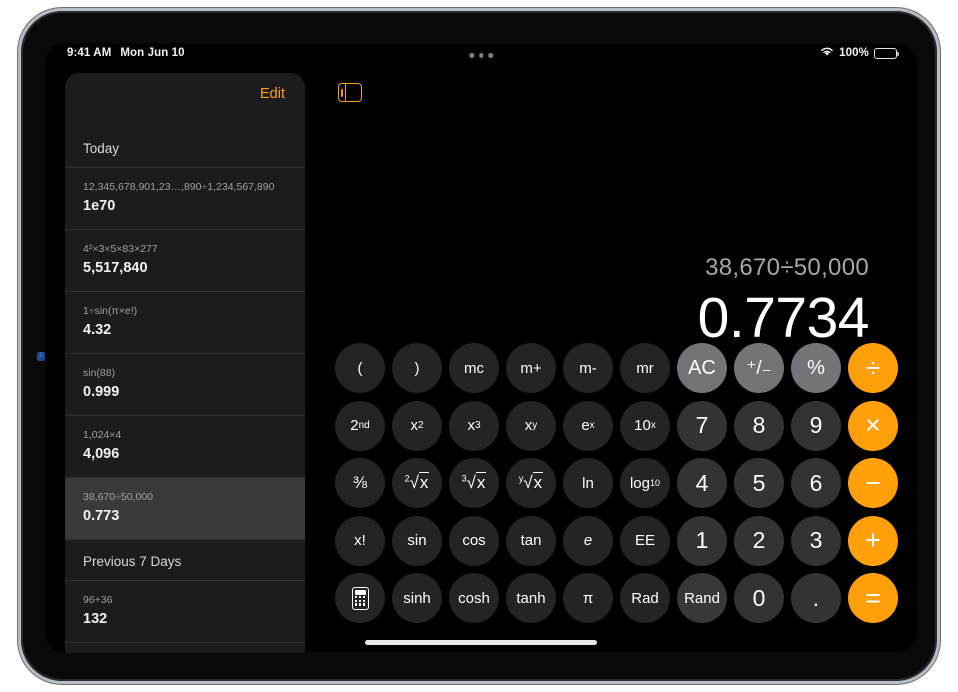 This screenshot has height=692, width=958. What do you see at coordinates (816, 540) in the screenshot?
I see `key-digit-3: 3` at bounding box center [816, 540].